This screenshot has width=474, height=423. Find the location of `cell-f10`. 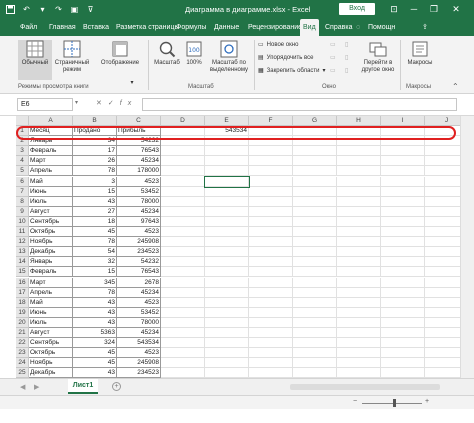

cell-f10 is located at coordinates (271, 221).